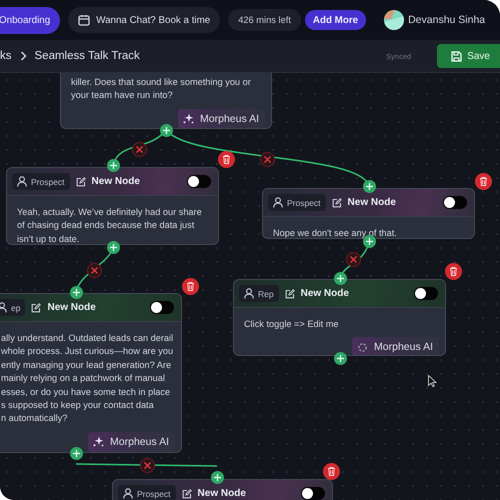 The height and width of the screenshot is (500, 500). Describe the element at coordinates (264, 20) in the screenshot. I see `minutes-left-badge: 426 mins left` at that location.